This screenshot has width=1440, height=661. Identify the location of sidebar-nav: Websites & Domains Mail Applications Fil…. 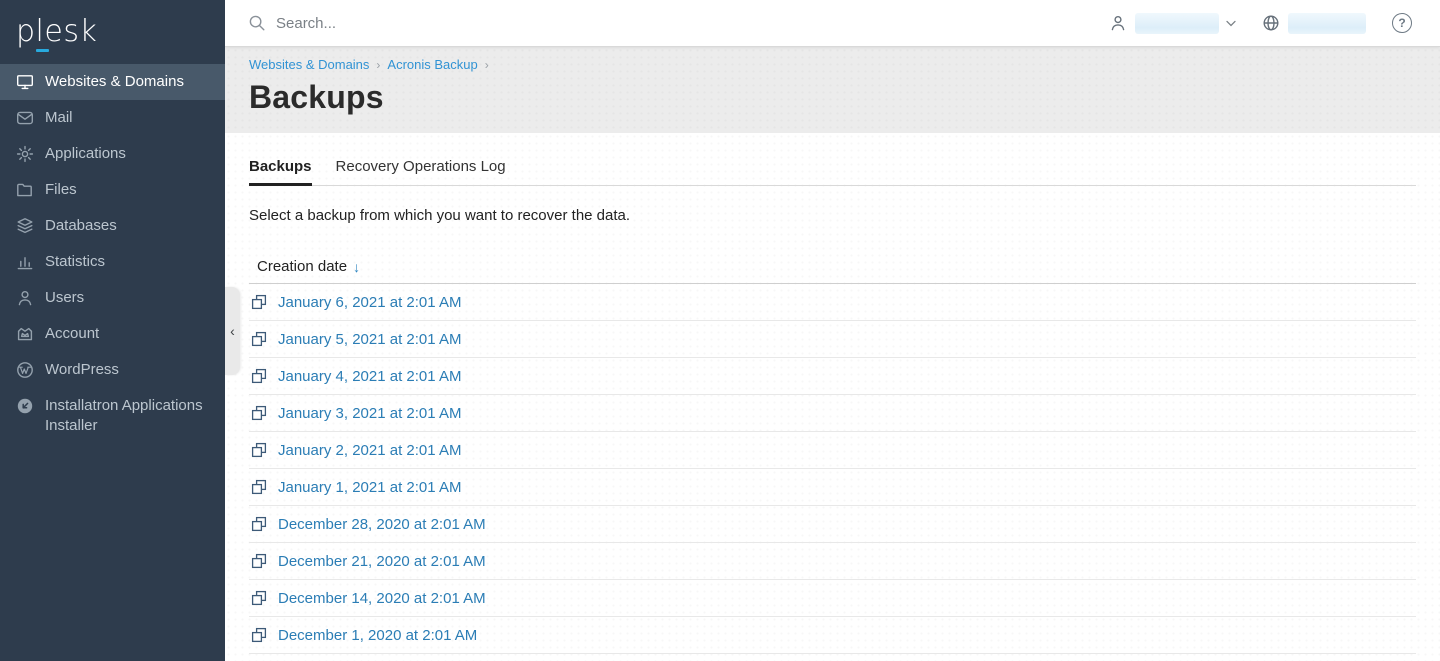
(112, 254).